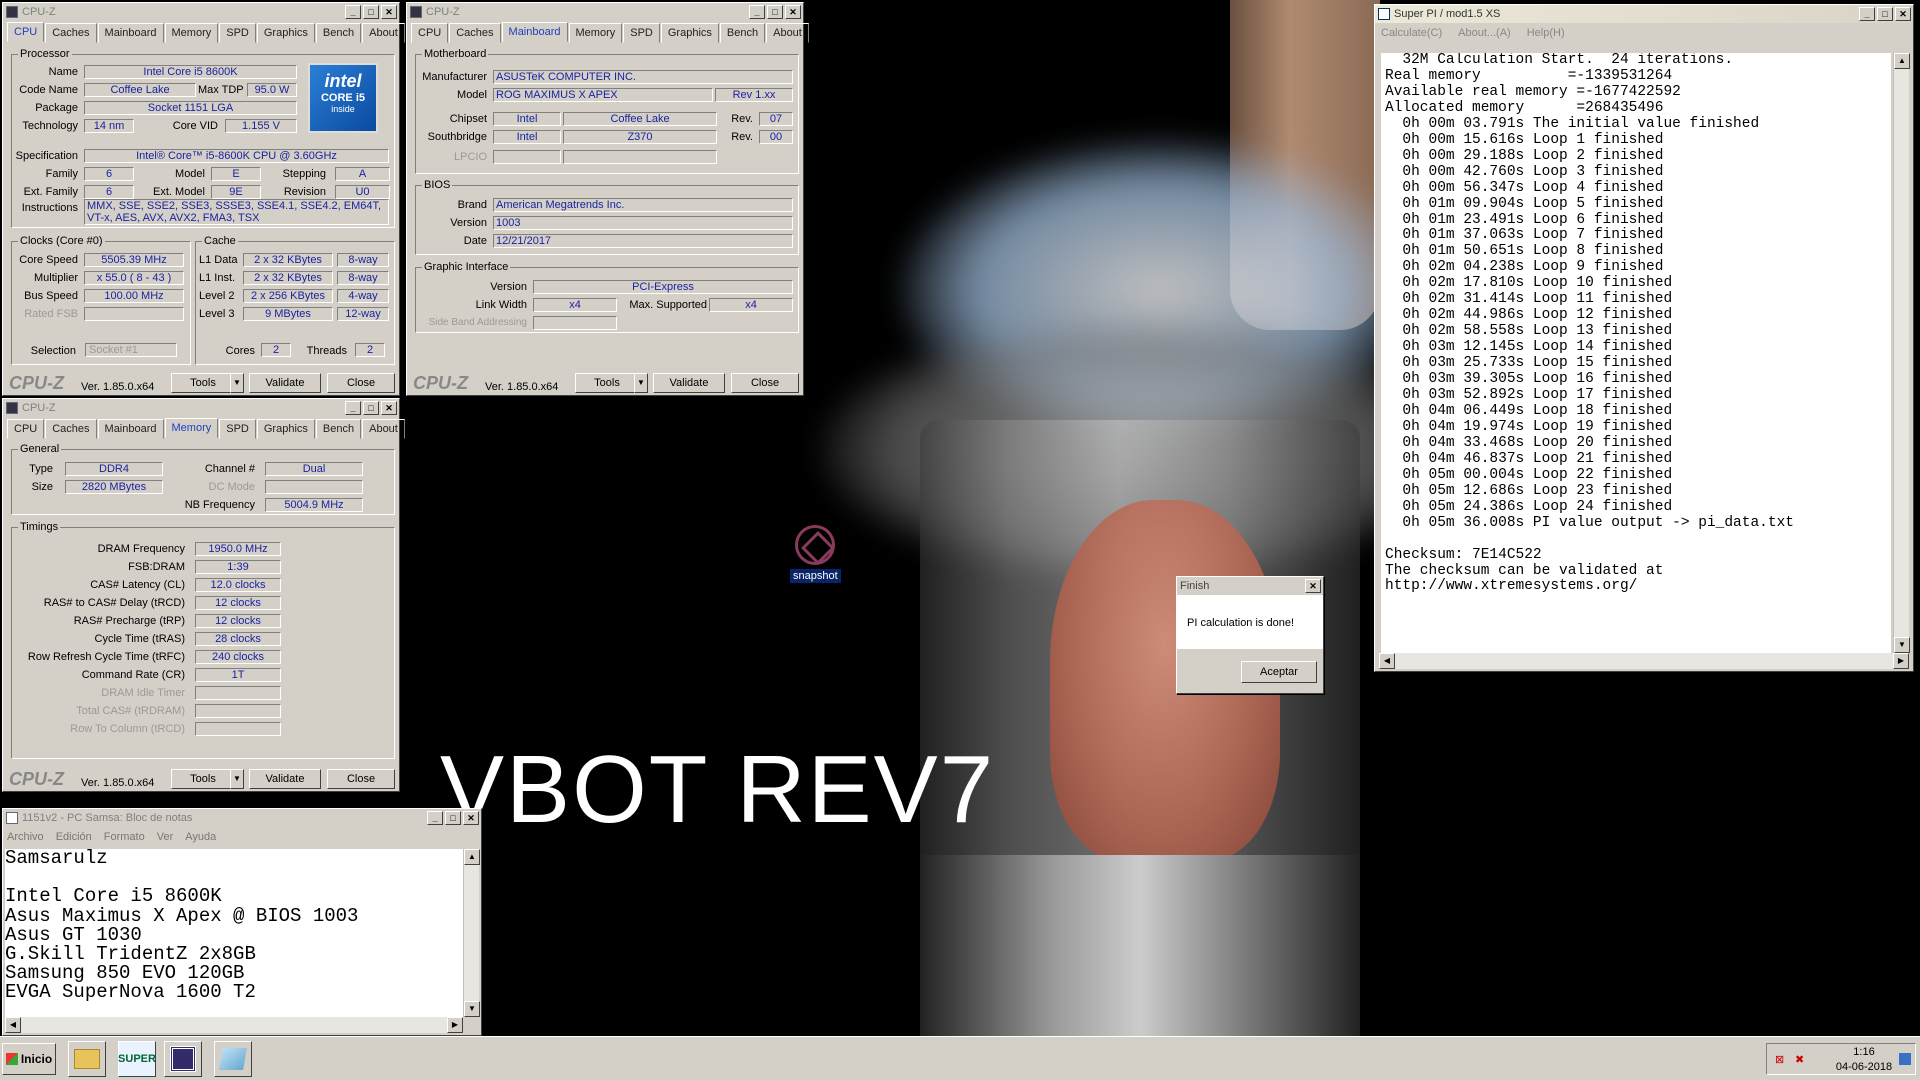 This screenshot has height=1080, width=1920. What do you see at coordinates (242, 837) in the screenshot?
I see `menu-bar: Archivo Edición Formato Ver Ayuda` at bounding box center [242, 837].